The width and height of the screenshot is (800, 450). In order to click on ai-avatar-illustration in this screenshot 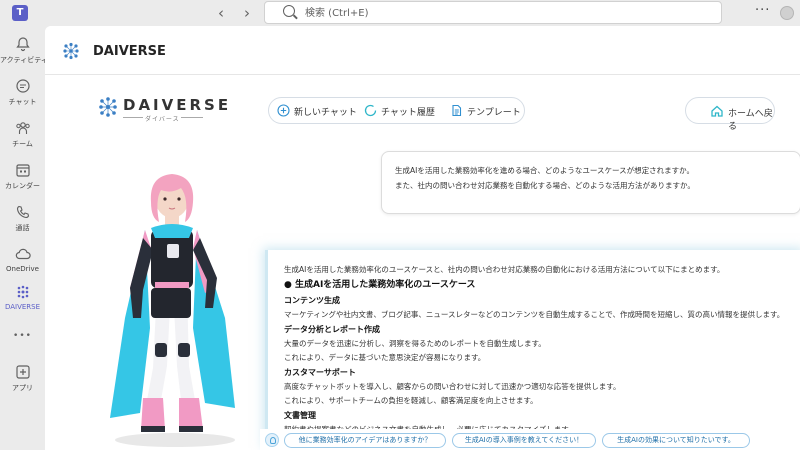, I will do `click(172, 310)`.